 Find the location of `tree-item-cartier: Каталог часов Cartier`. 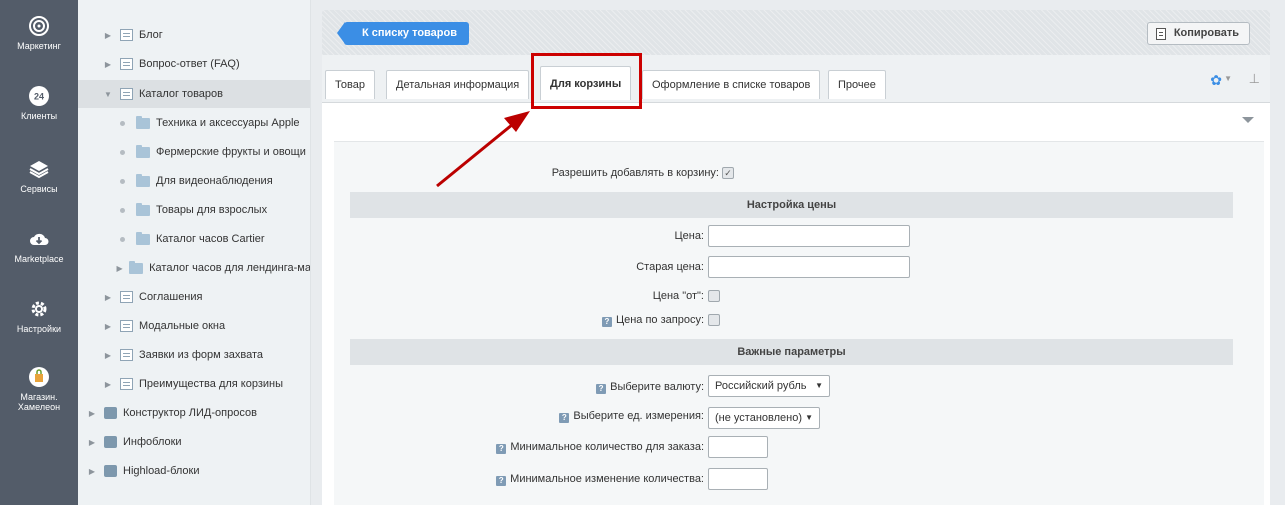

tree-item-cartier: Каталог часов Cartier is located at coordinates (194, 239).